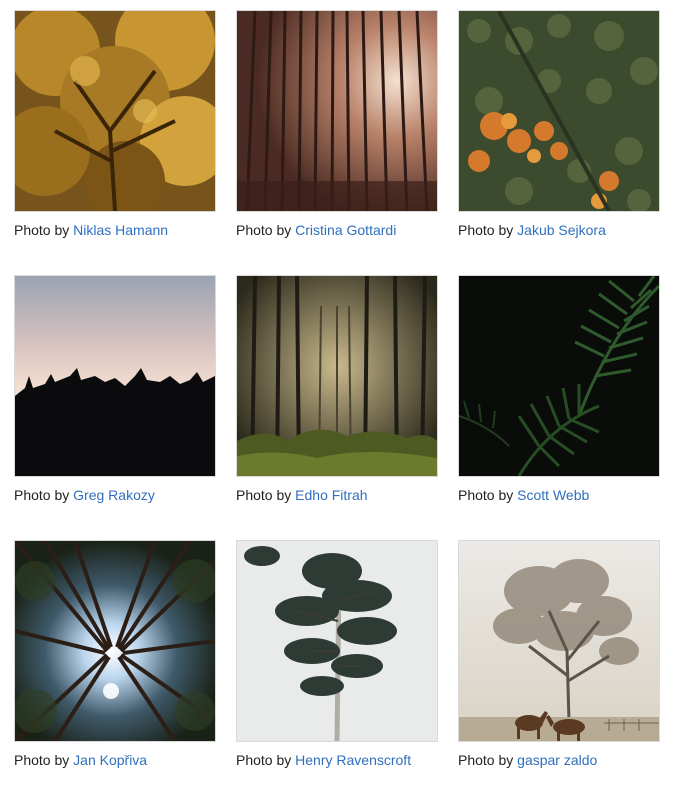 Image resolution: width=678 pixels, height=805 pixels. I want to click on photo-credit: Photo by Cristina Gottardi, so click(337, 230).